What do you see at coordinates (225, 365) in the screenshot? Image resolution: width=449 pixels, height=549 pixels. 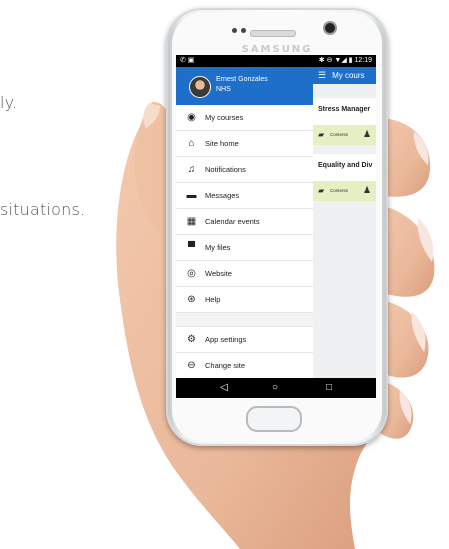 I see `drawer-item-label: Change site` at bounding box center [225, 365].